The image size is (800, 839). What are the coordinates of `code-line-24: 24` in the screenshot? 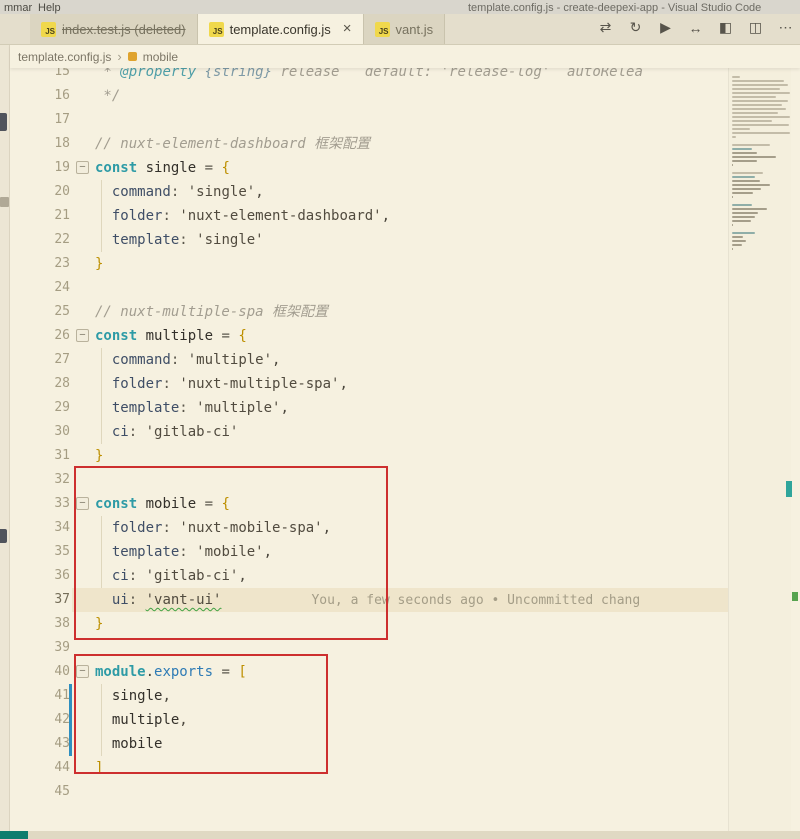 It's located at (369, 288).